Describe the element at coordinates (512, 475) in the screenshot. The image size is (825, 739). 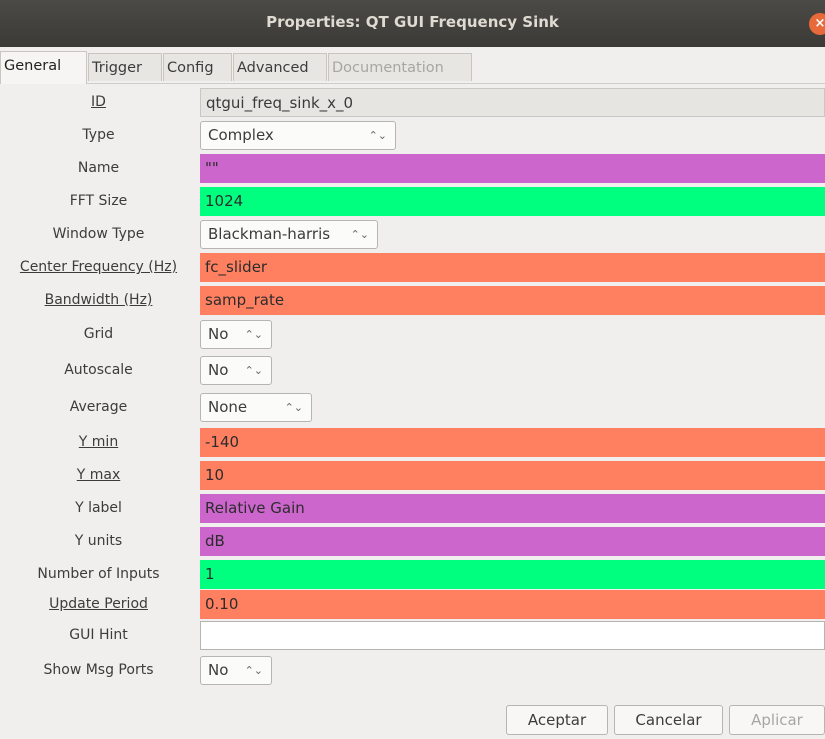
I see `y-max-field: 10` at that location.